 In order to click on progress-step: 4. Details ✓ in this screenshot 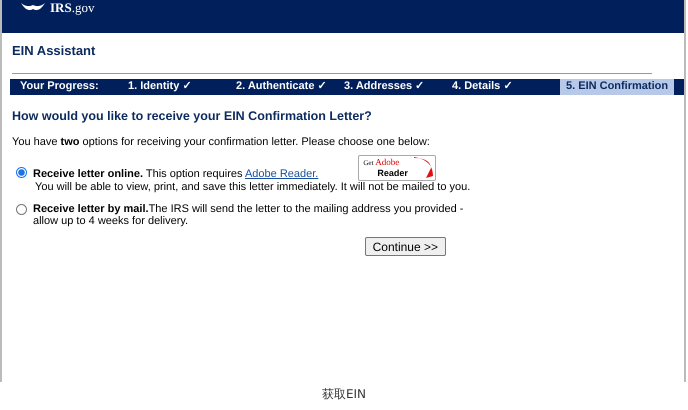, I will do `click(506, 86)`.